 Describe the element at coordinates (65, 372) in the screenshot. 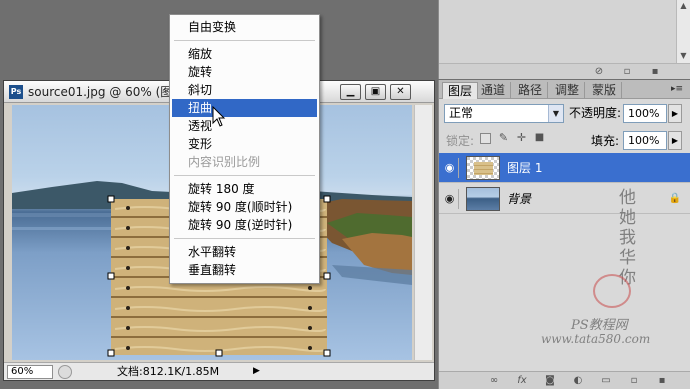

I see `zoom-icon` at that location.